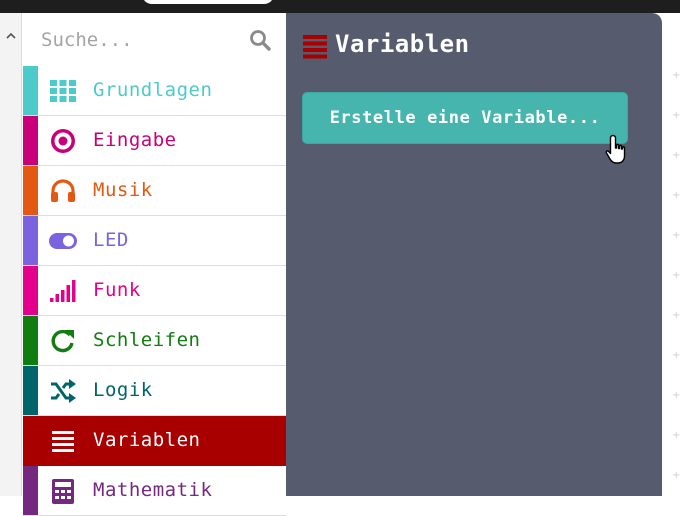 This screenshot has width=680, height=516. Describe the element at coordinates (671, 254) in the screenshot. I see `workspace-canvas: + + + + + + + + + + +` at that location.